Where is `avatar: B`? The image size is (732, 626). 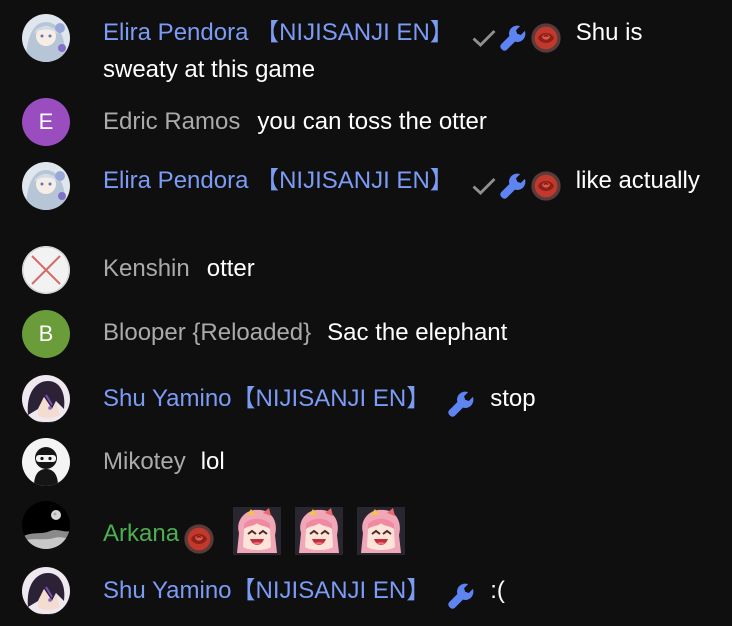 avatar: B is located at coordinates (46, 334).